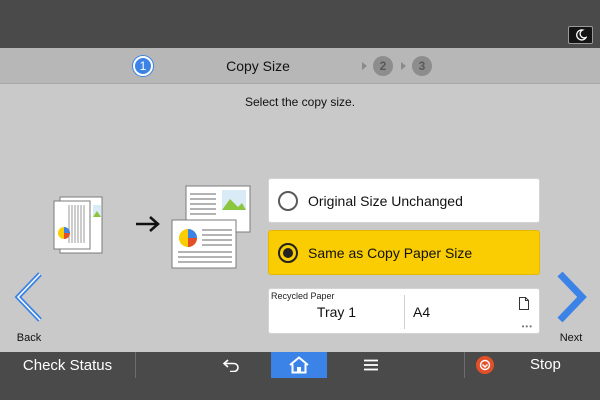  What do you see at coordinates (148, 224) in the screenshot?
I see `arrow-right-icon` at bounding box center [148, 224].